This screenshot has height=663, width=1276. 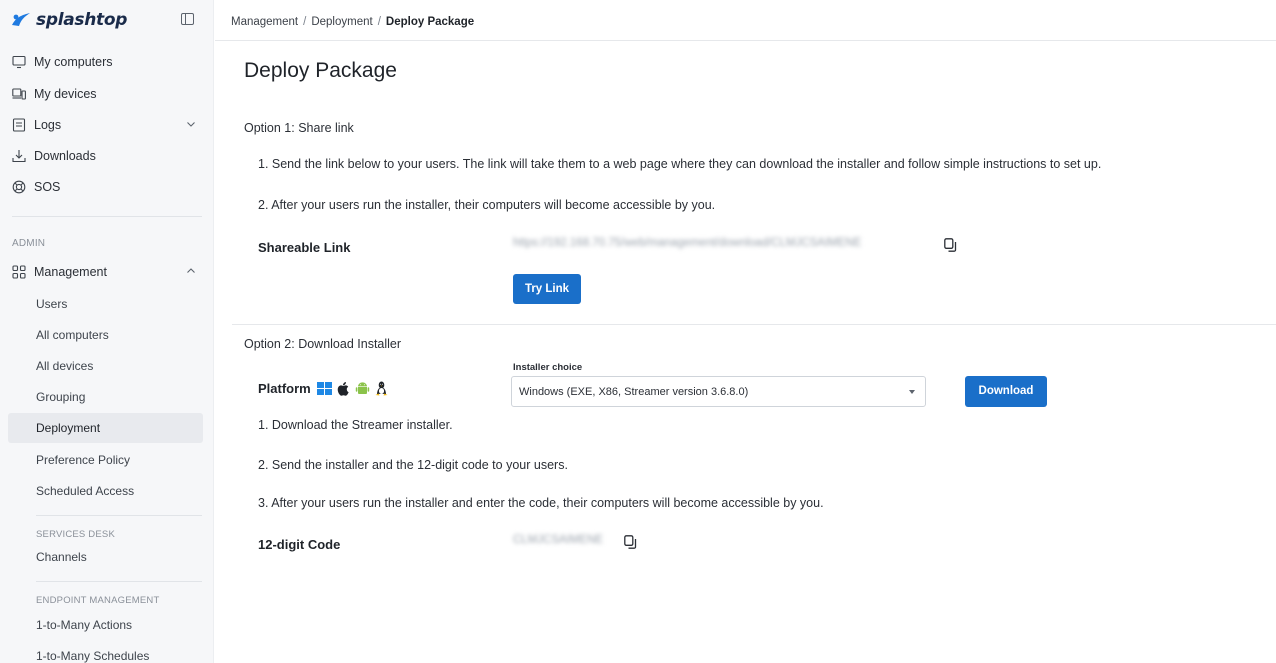 What do you see at coordinates (107, 94) in the screenshot?
I see `sidebar-item-my-devices: My devices` at bounding box center [107, 94].